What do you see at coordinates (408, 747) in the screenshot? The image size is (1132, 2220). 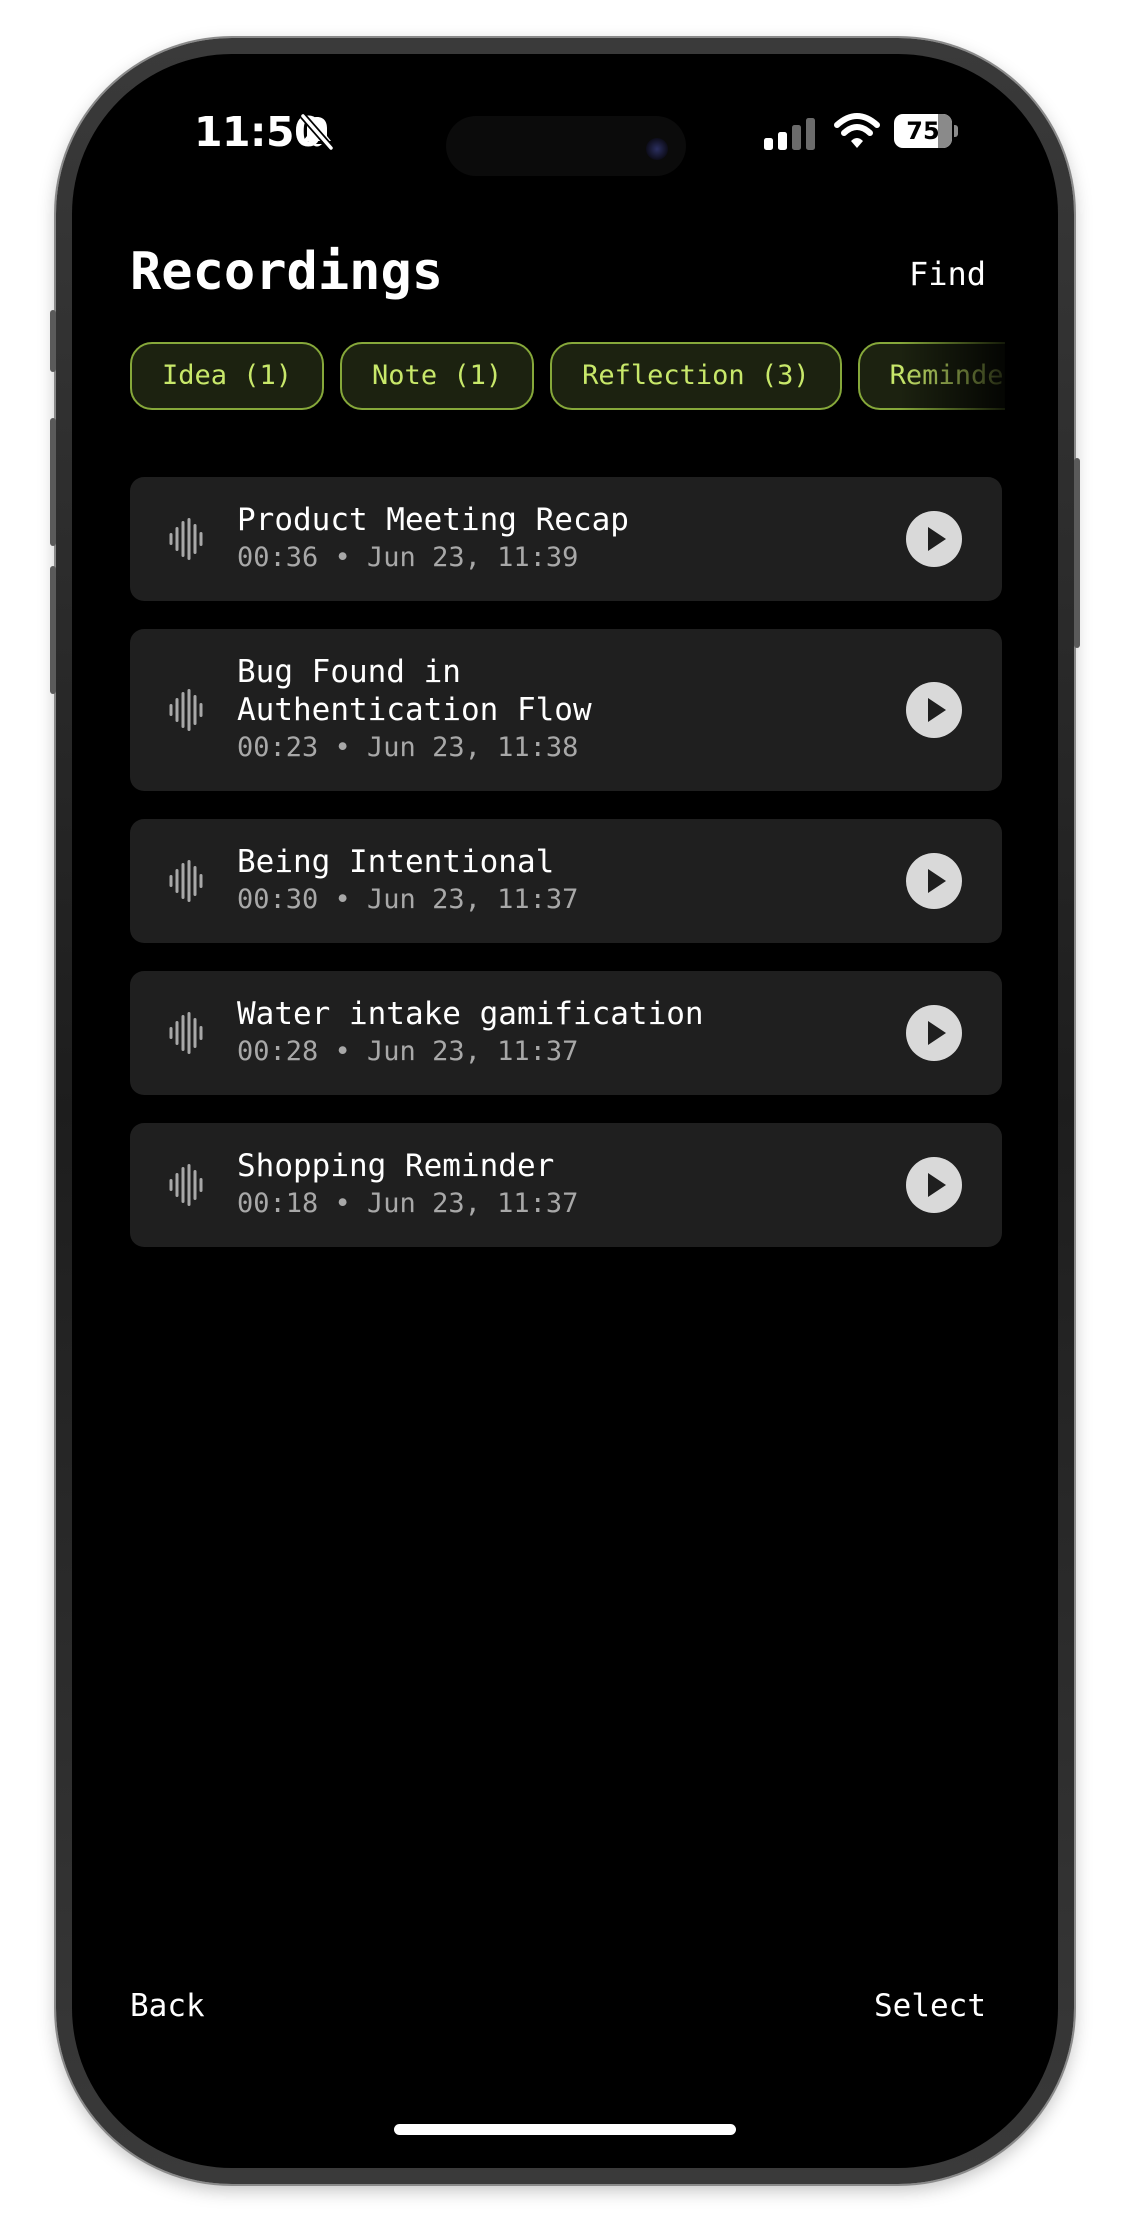 I see `recording-meta: 00:23 • Jun 23, 11:38` at bounding box center [408, 747].